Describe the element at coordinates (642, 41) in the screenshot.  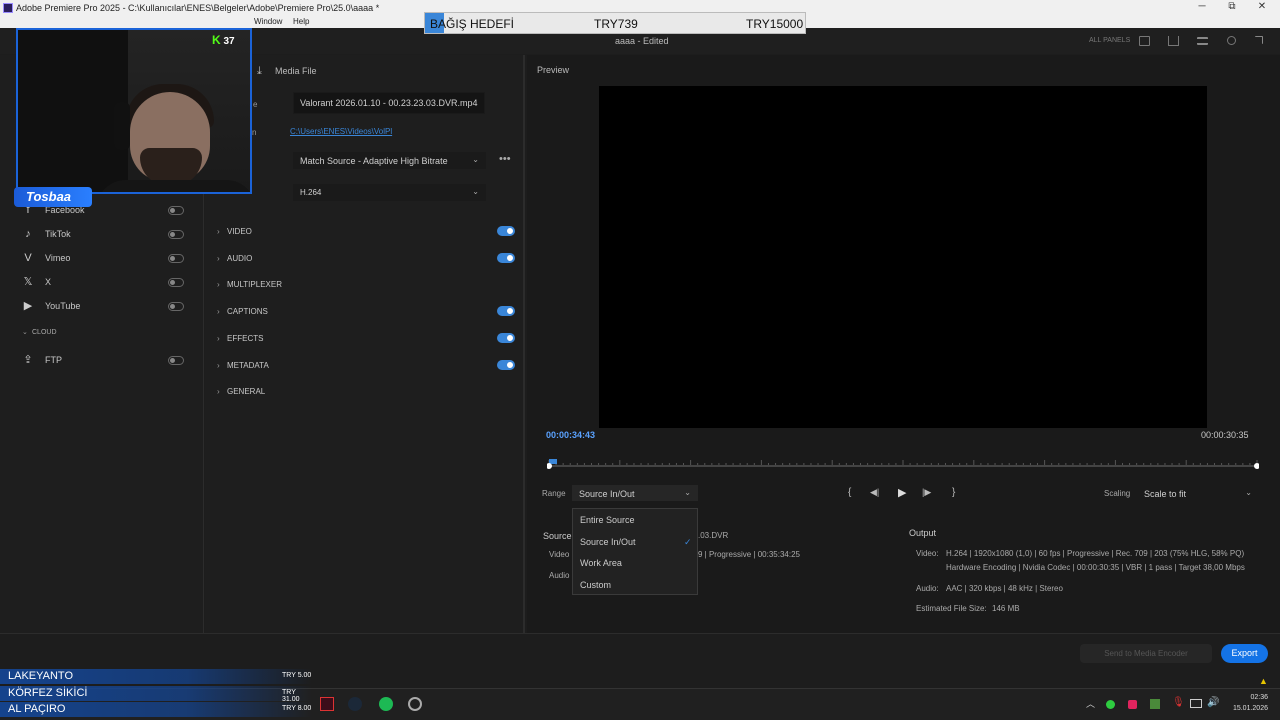
I see `project-title: aaaa - Edited` at that location.